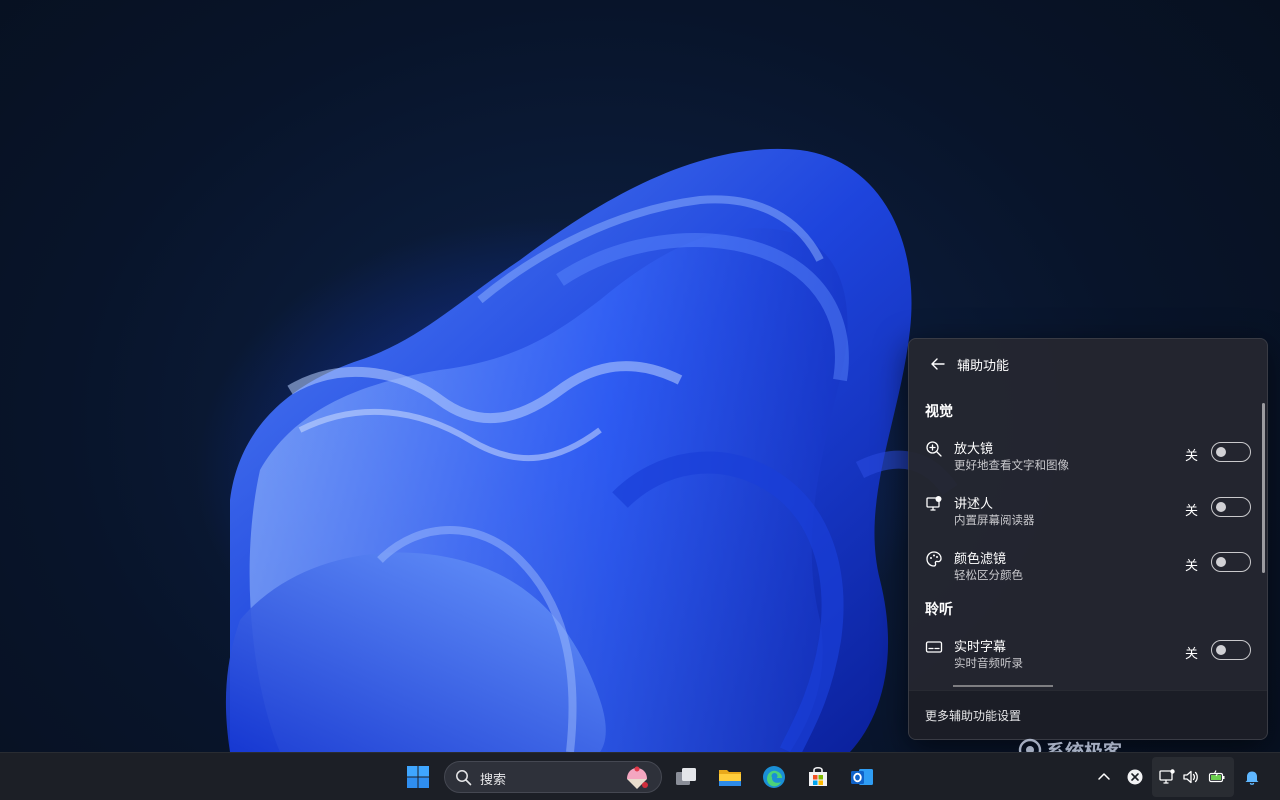 Image resolution: width=1280 pixels, height=800 pixels. Describe the element at coordinates (974, 449) in the screenshot. I see `item-name: 放大镜` at that location.